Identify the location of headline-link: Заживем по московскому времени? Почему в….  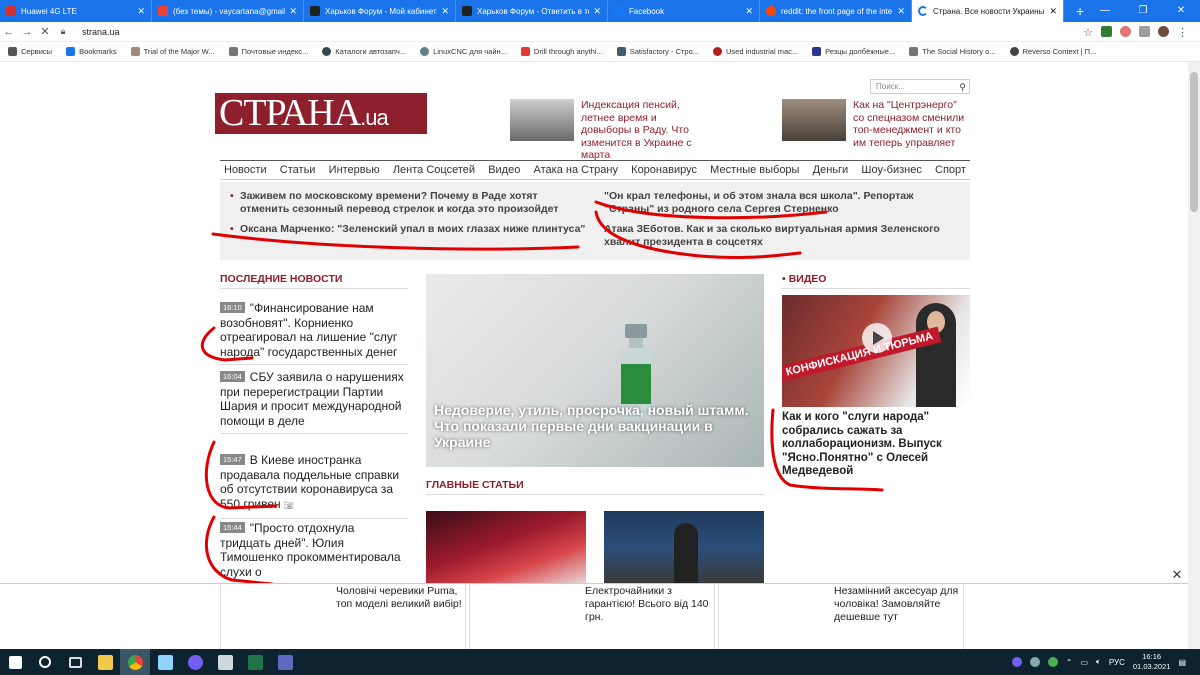
(405, 203).